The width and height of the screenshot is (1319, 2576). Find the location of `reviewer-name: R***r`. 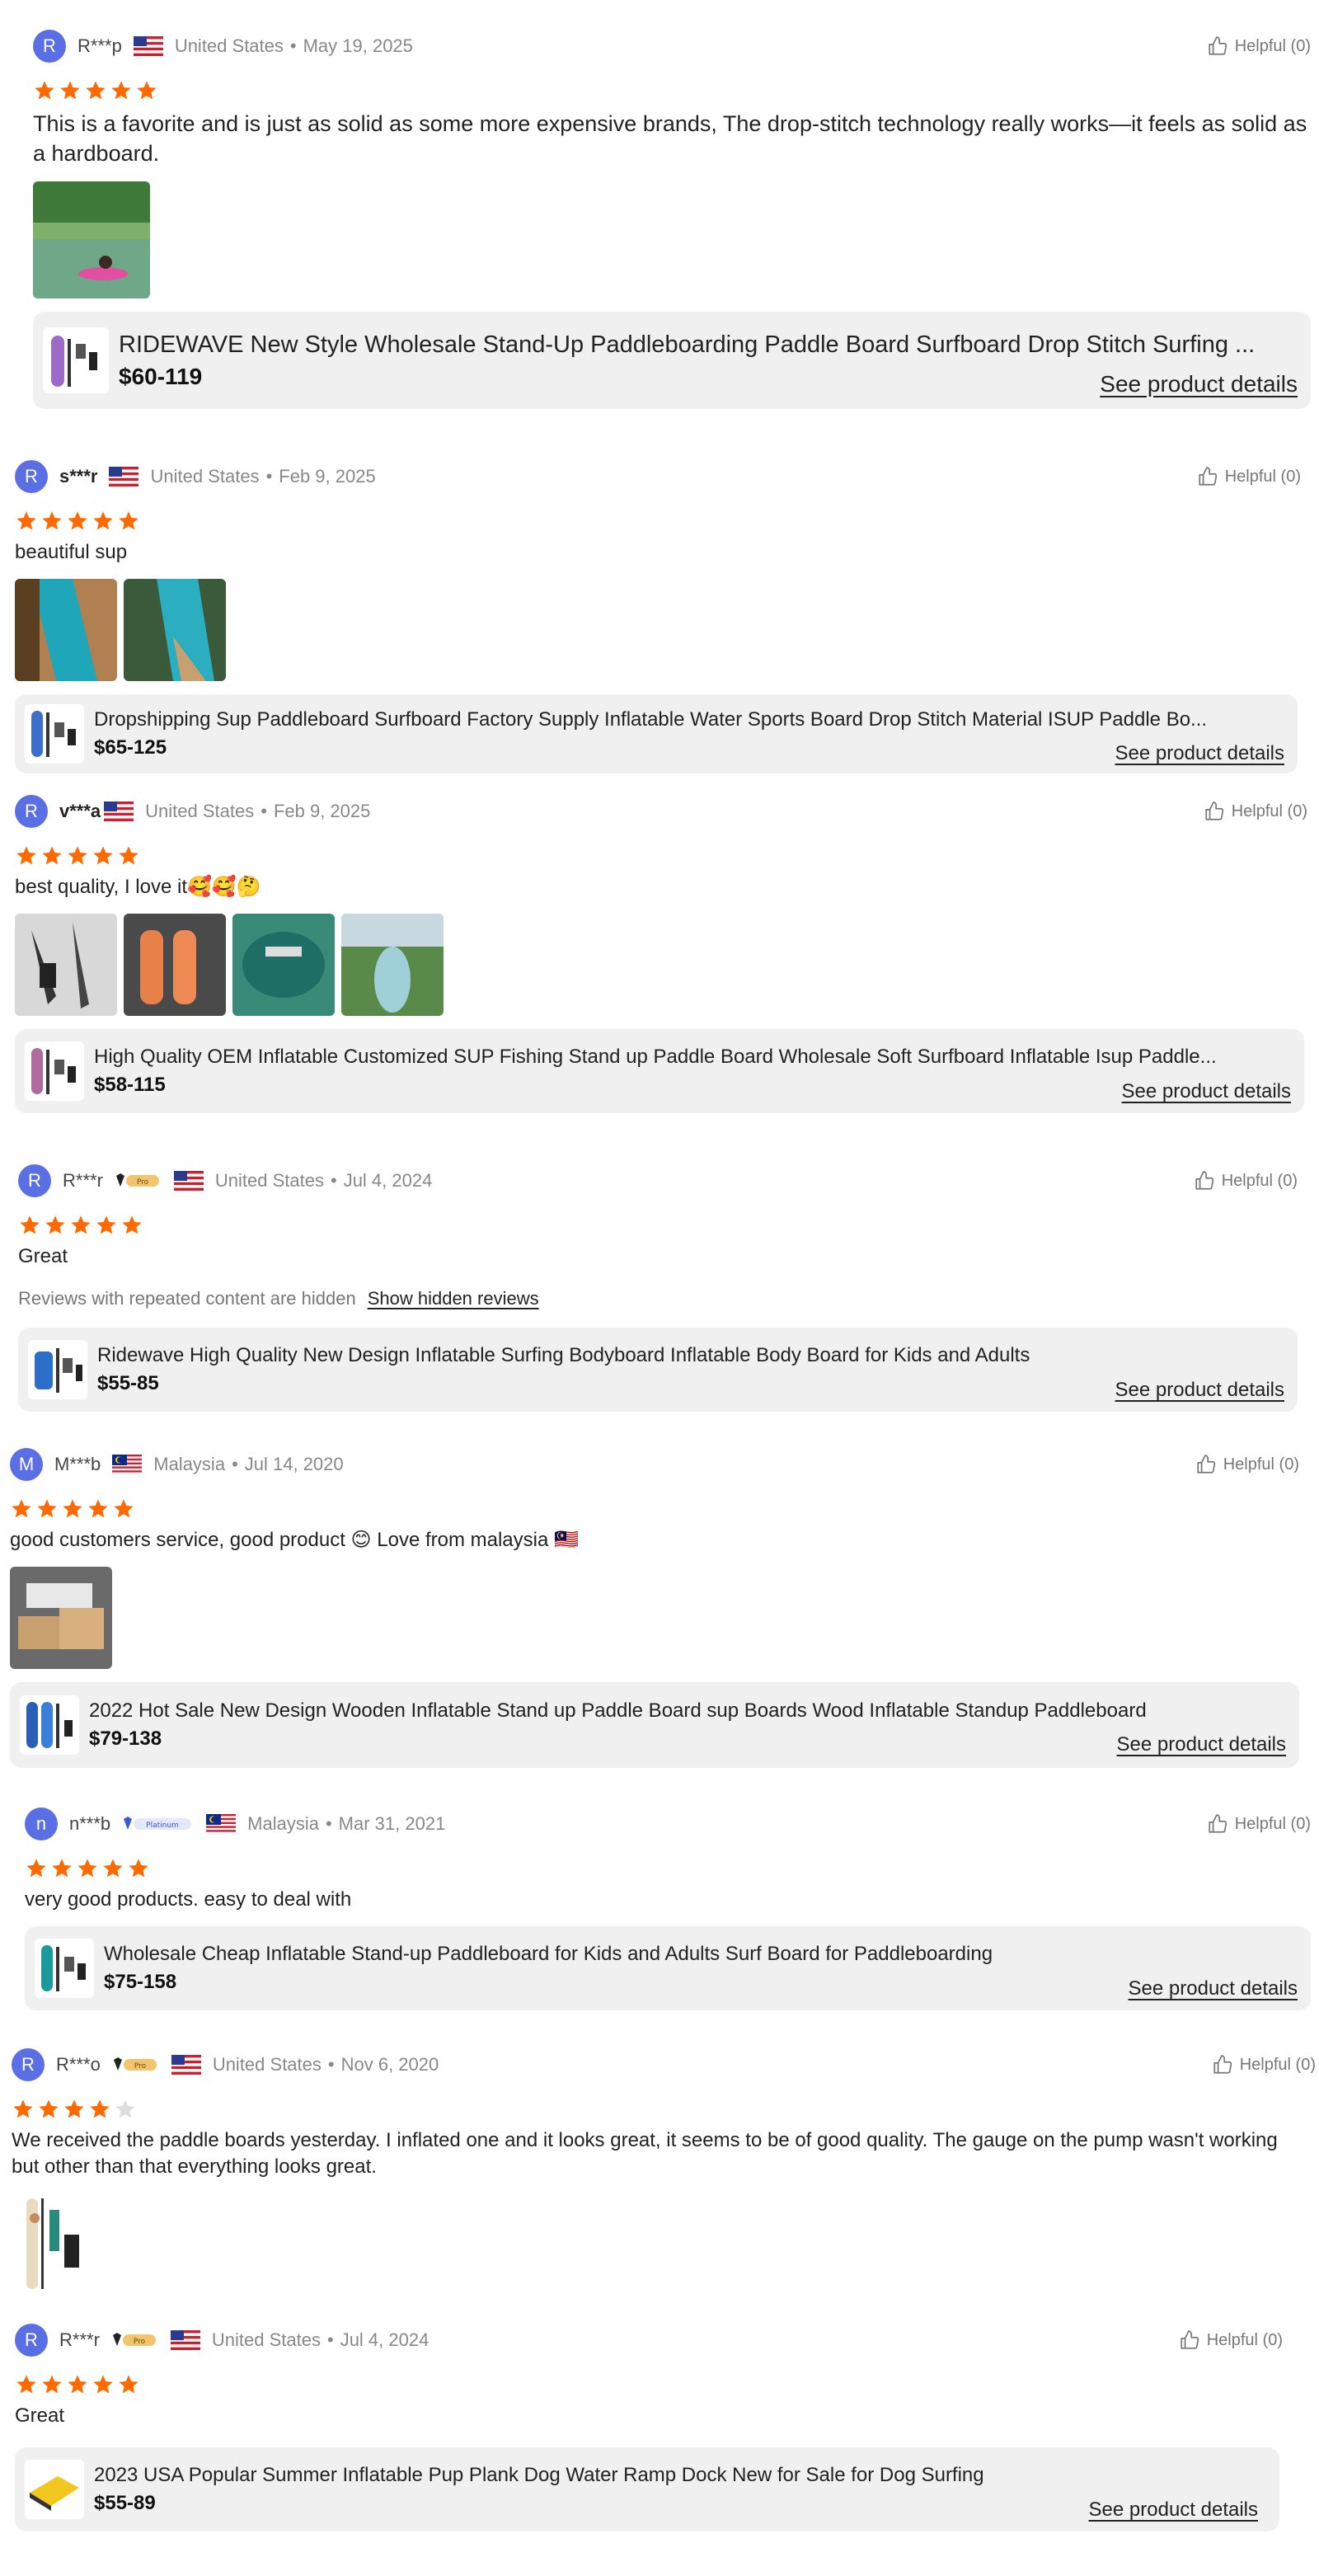

reviewer-name: R***r is located at coordinates (79, 2339).